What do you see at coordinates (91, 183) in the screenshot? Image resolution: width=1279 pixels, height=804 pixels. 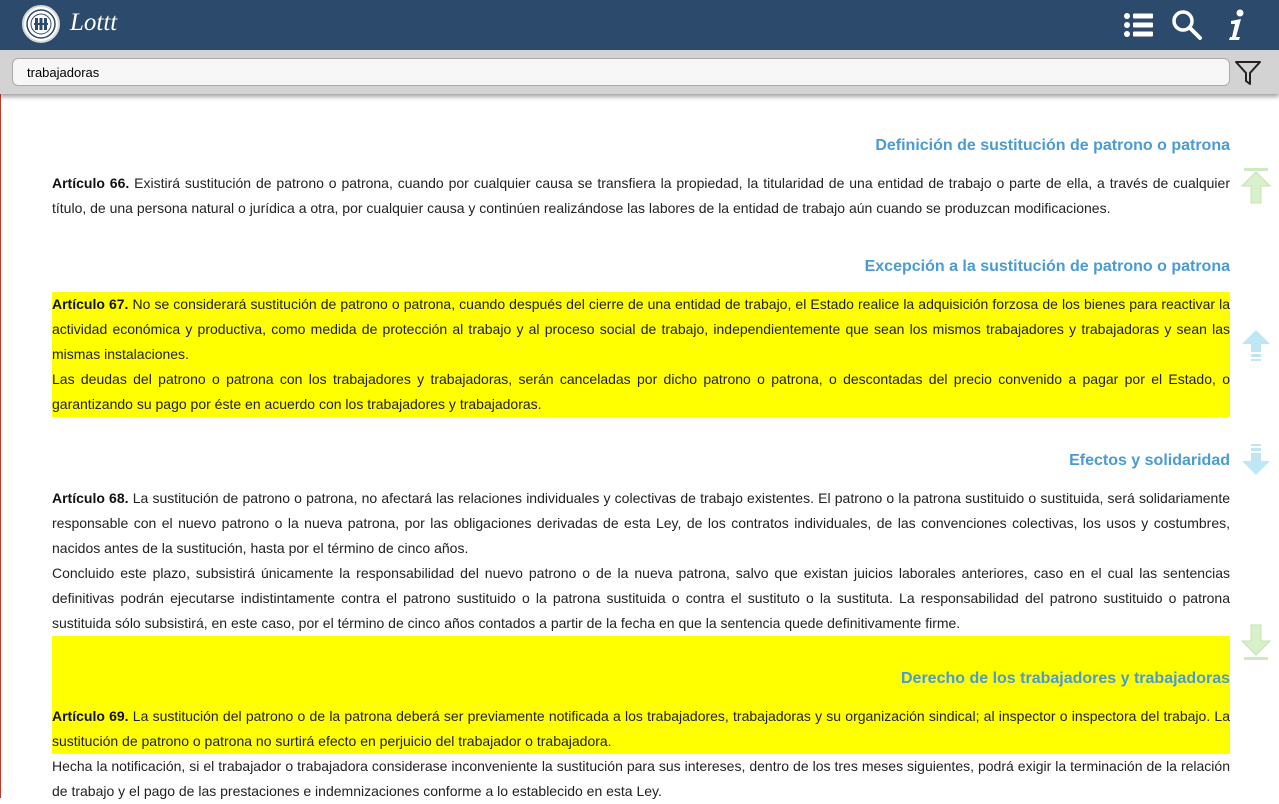 I see `article-label: Artículo 66.` at bounding box center [91, 183].